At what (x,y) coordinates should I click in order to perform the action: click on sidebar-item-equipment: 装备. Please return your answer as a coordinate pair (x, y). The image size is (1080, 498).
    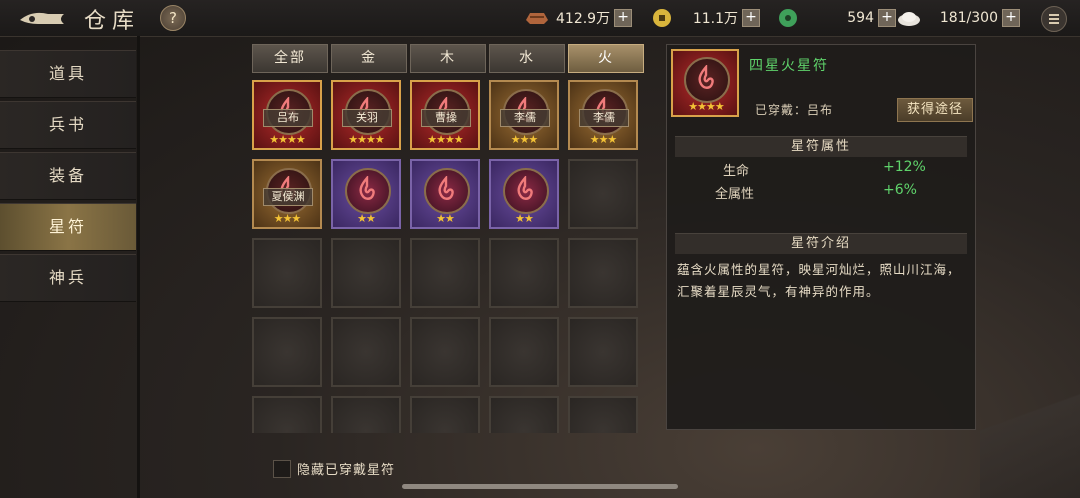
    Looking at the image, I should click on (68, 176).